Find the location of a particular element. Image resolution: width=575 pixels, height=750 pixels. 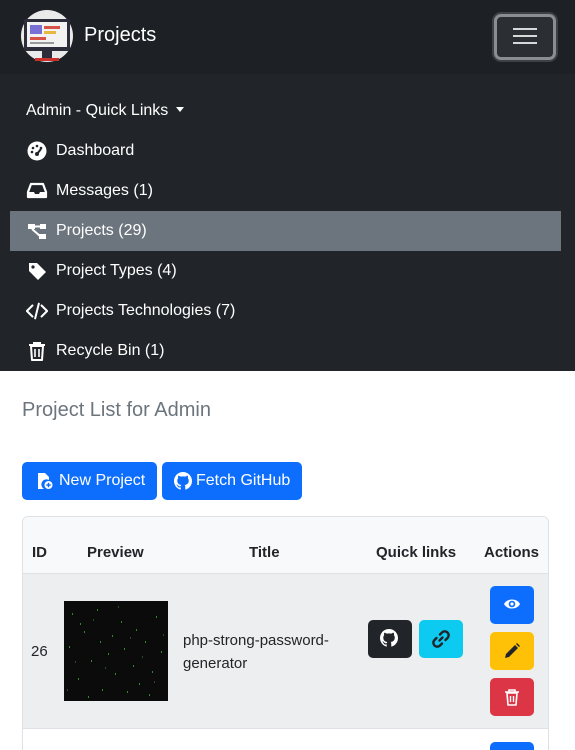

column-header-quick-links: Quick links is located at coordinates (416, 553).